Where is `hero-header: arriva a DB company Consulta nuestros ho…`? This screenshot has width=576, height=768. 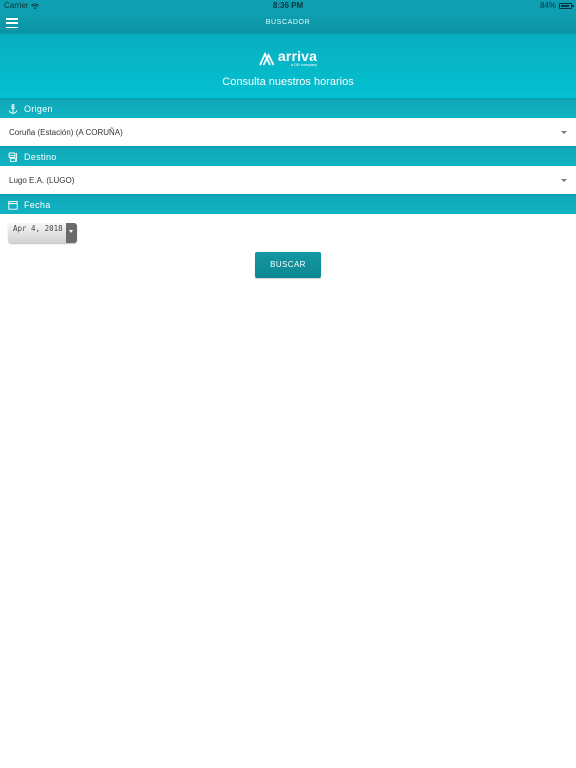 hero-header: arriva a DB company Consulta nuestros ho… is located at coordinates (288, 67).